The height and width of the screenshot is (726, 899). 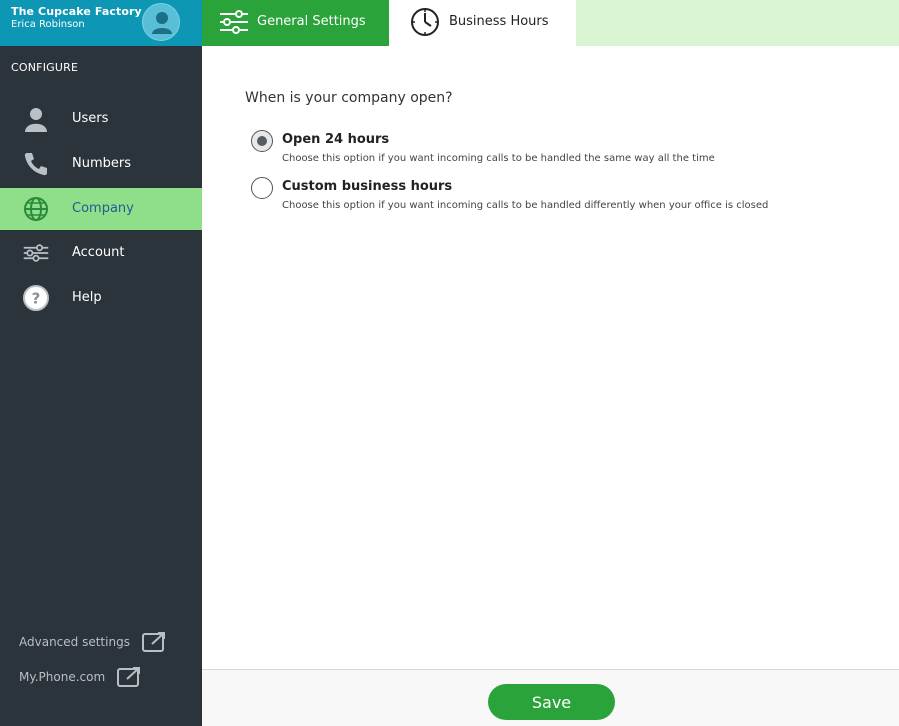 I want to click on sidebar-item-label: Numbers, so click(x=101, y=163).